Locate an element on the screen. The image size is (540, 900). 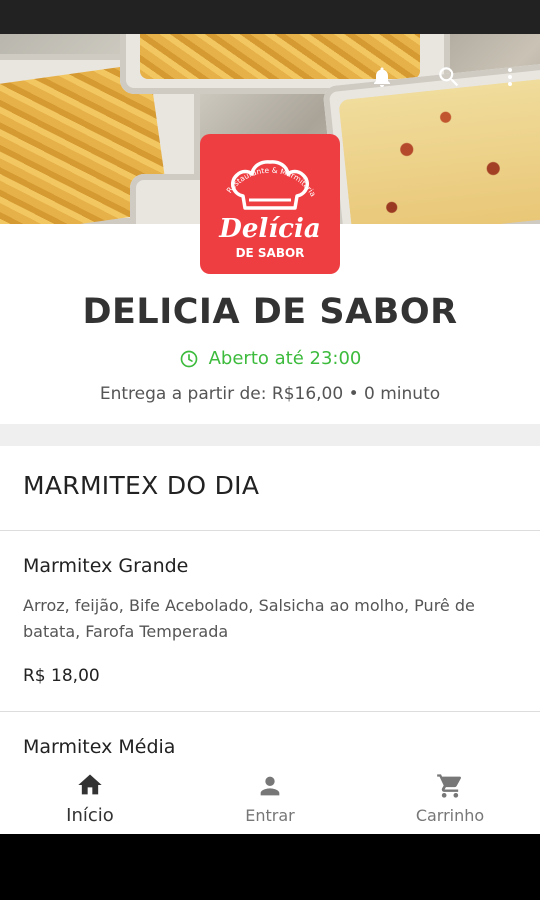
person-icon is located at coordinates (270, 785).